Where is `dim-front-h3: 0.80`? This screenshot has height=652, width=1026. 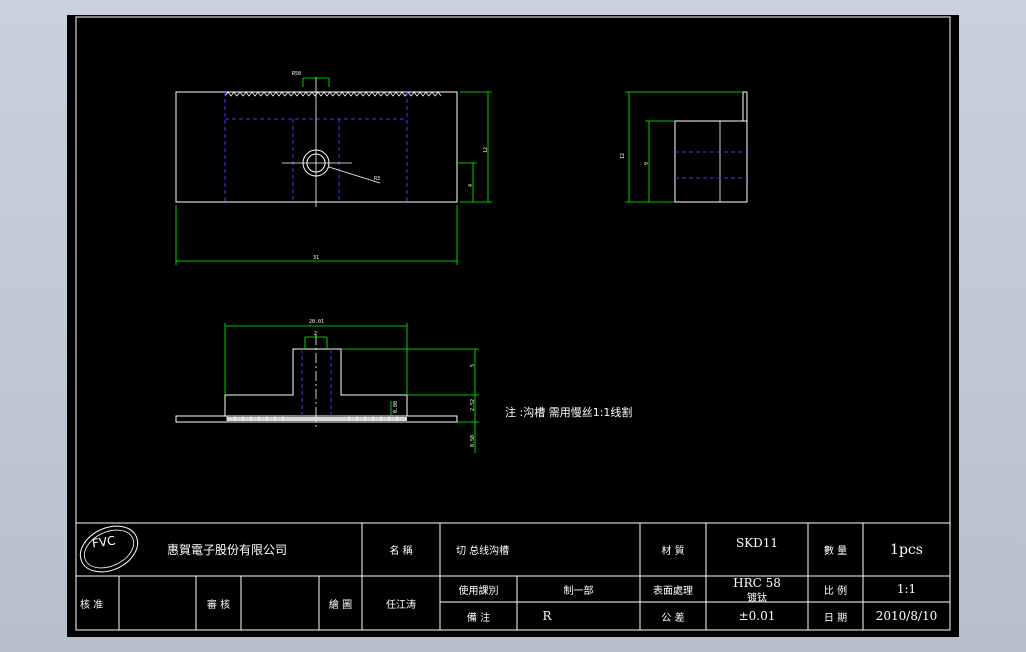
dim-front-h3: 0.80 is located at coordinates (396, 406).